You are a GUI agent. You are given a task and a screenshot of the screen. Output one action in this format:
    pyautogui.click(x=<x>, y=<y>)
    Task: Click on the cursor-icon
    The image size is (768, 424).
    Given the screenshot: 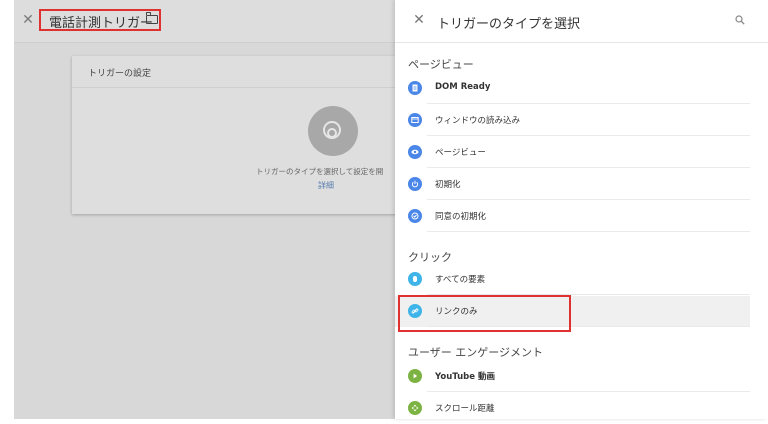 What is the action you would take?
    pyautogui.click(x=415, y=279)
    